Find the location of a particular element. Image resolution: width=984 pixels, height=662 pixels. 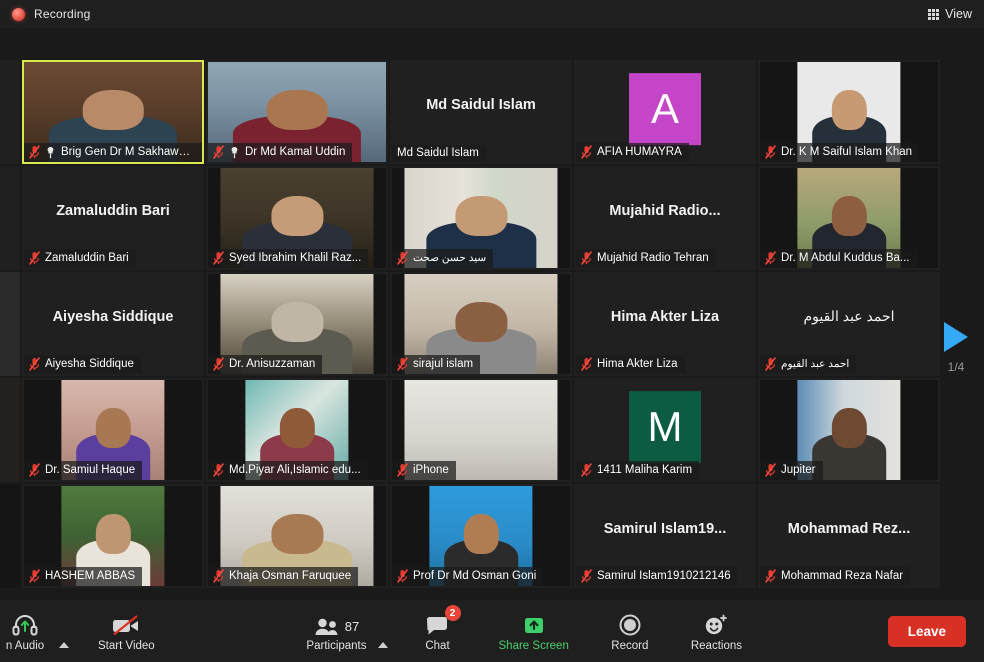

participant-tile: Md Saidul Islam Md Saidul Islam is located at coordinates (481, 112).